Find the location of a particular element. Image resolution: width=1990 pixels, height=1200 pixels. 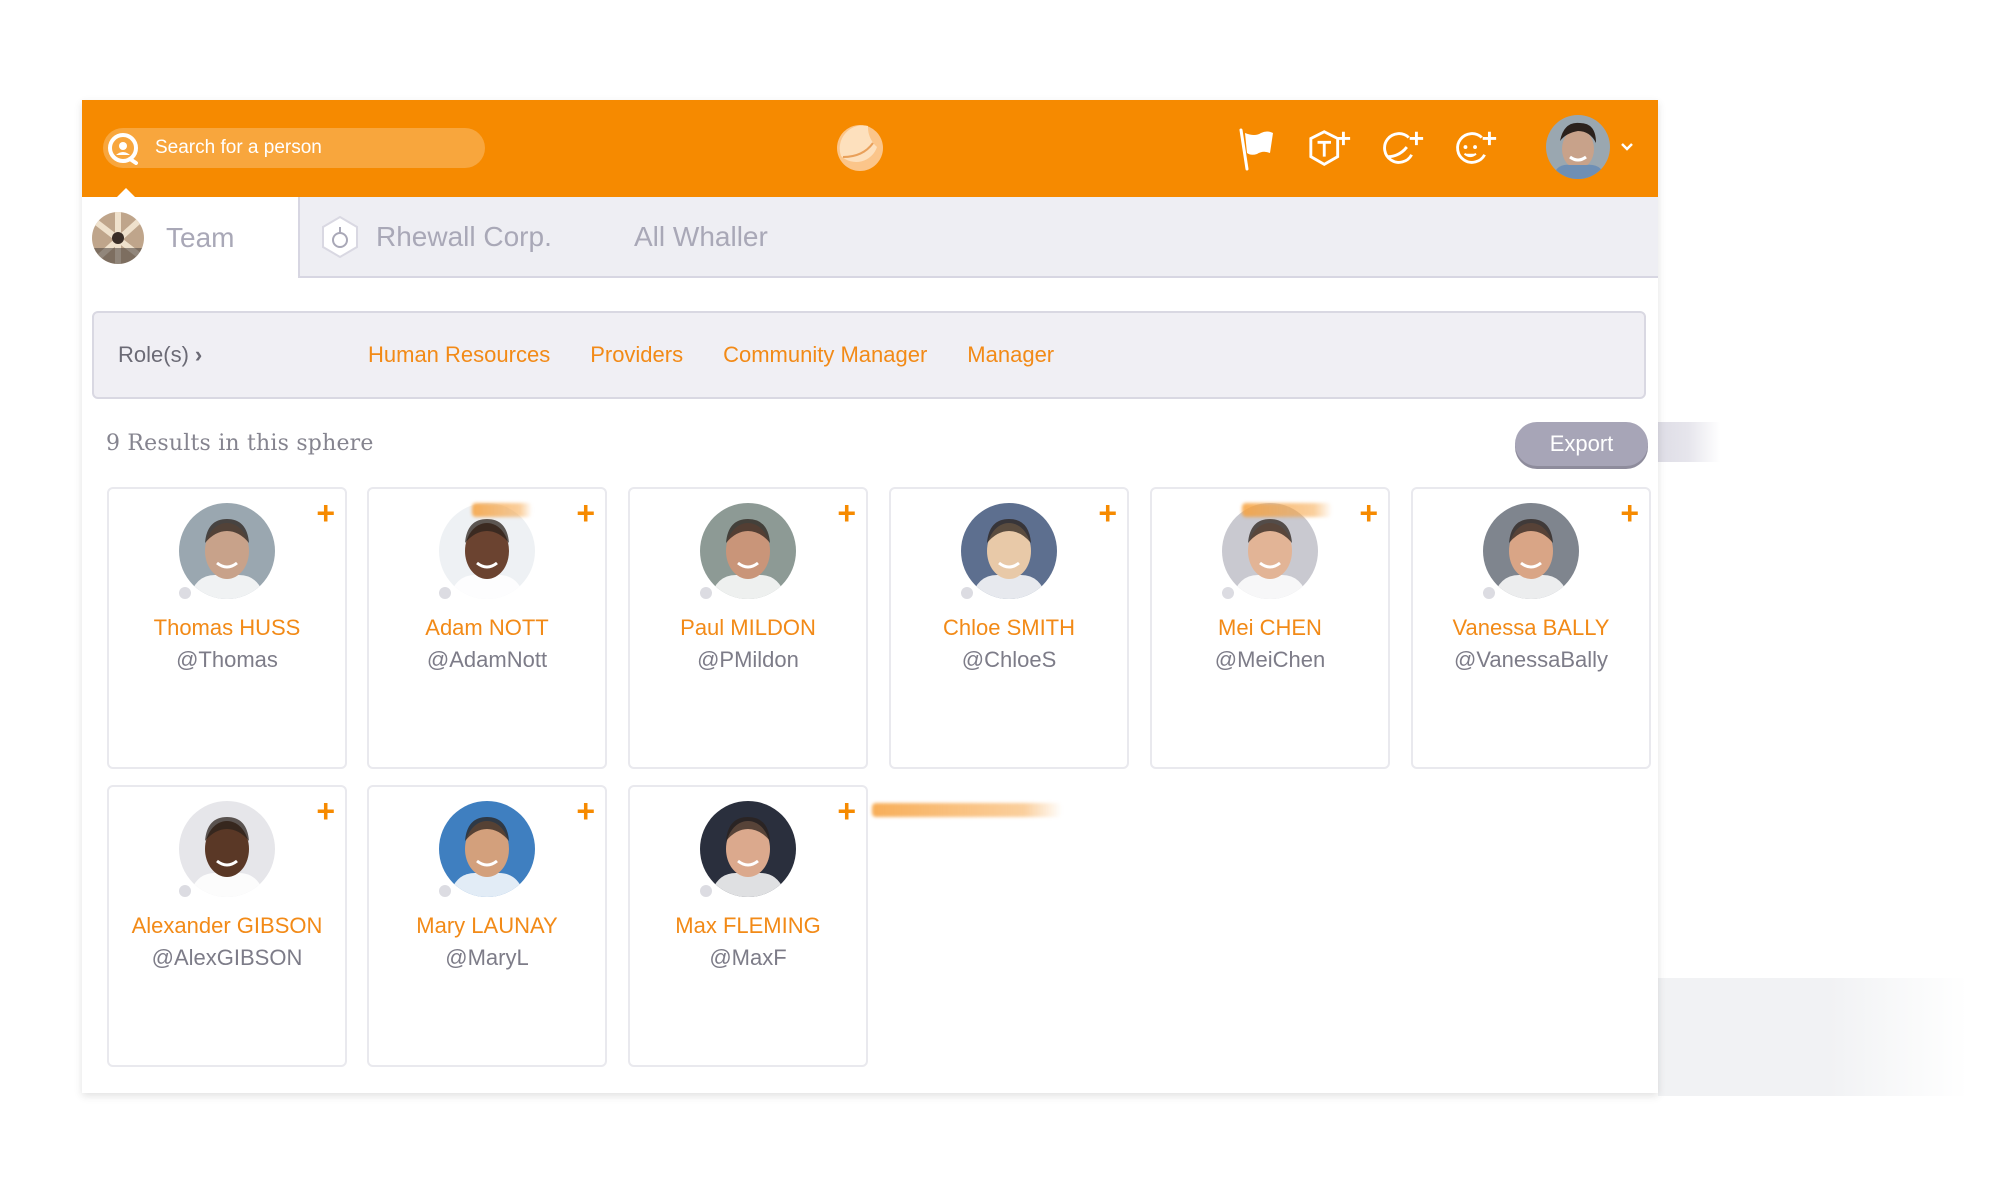

person-card: + Mei CHEN @MeiChen is located at coordinates (1270, 628).